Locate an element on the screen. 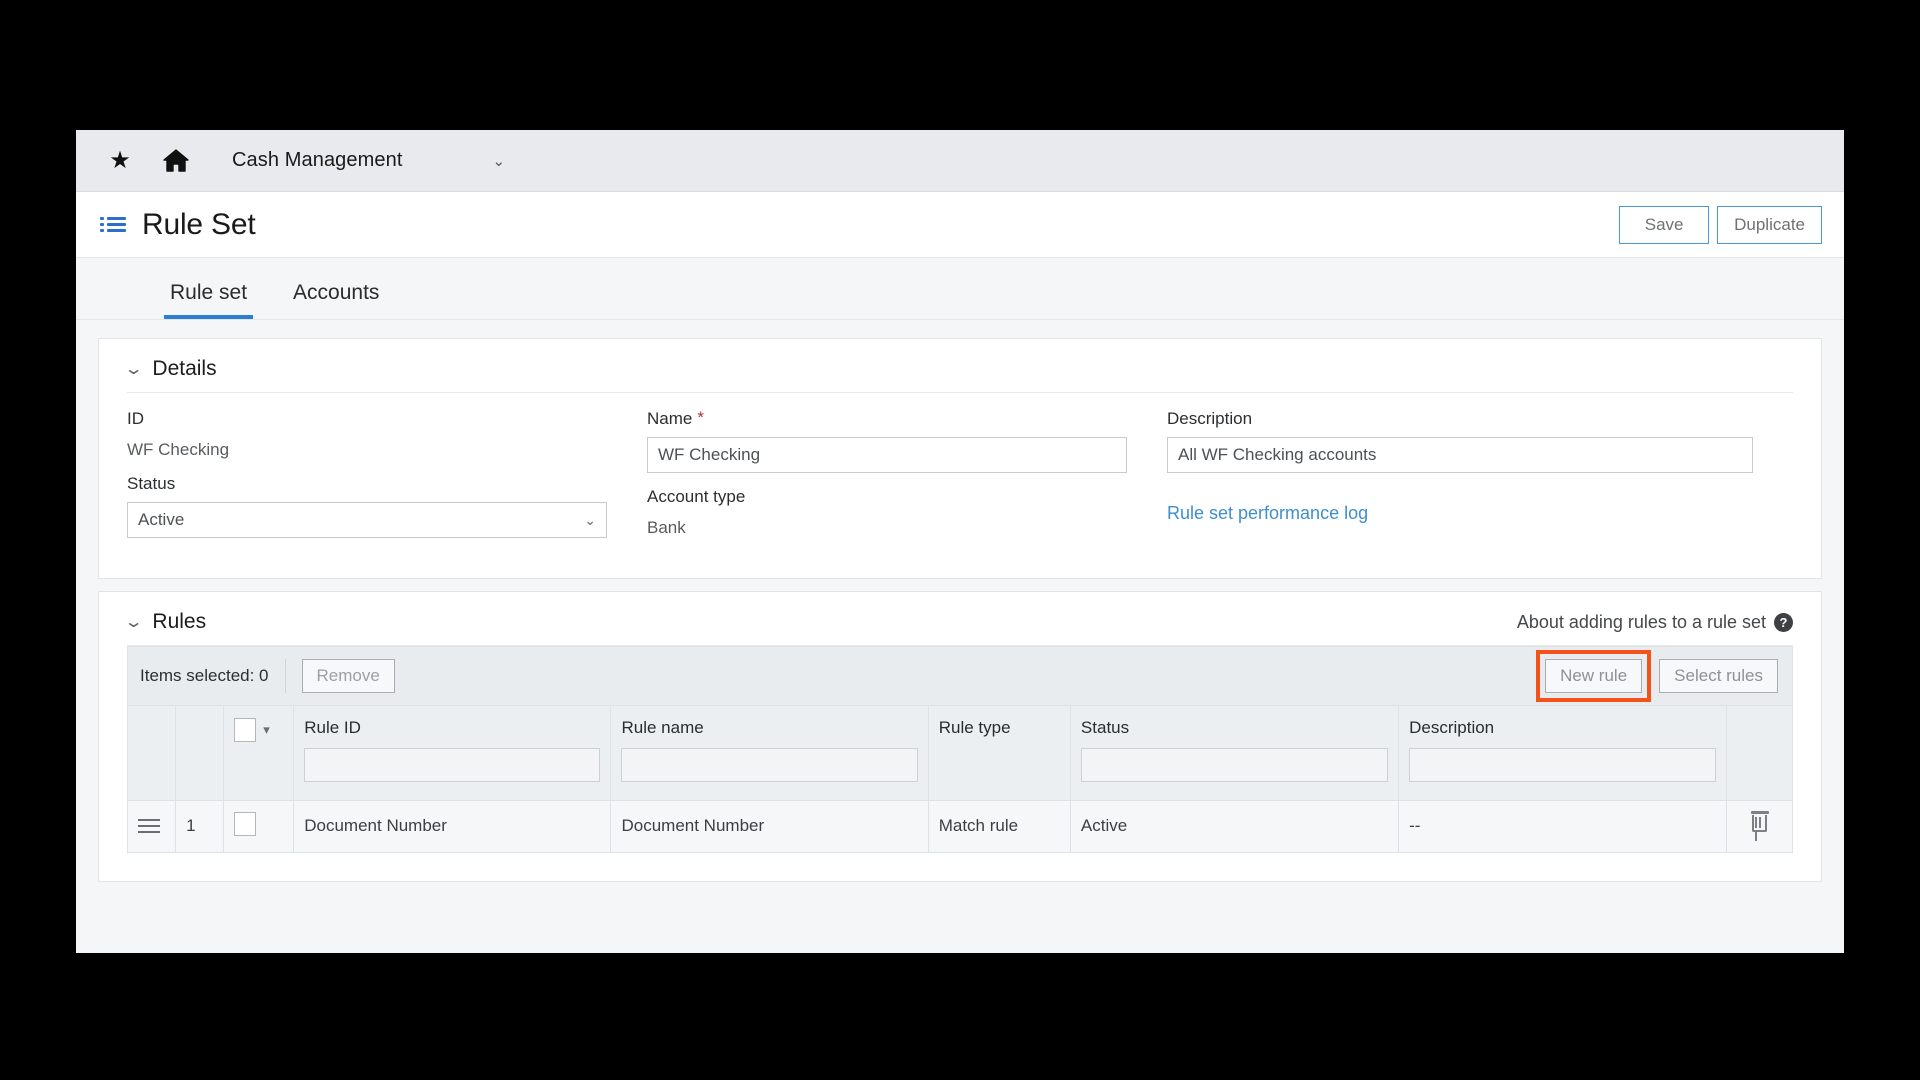 This screenshot has width=1920, height=1080. new-rule-highlight-annotation: New rule is located at coordinates (1594, 676).